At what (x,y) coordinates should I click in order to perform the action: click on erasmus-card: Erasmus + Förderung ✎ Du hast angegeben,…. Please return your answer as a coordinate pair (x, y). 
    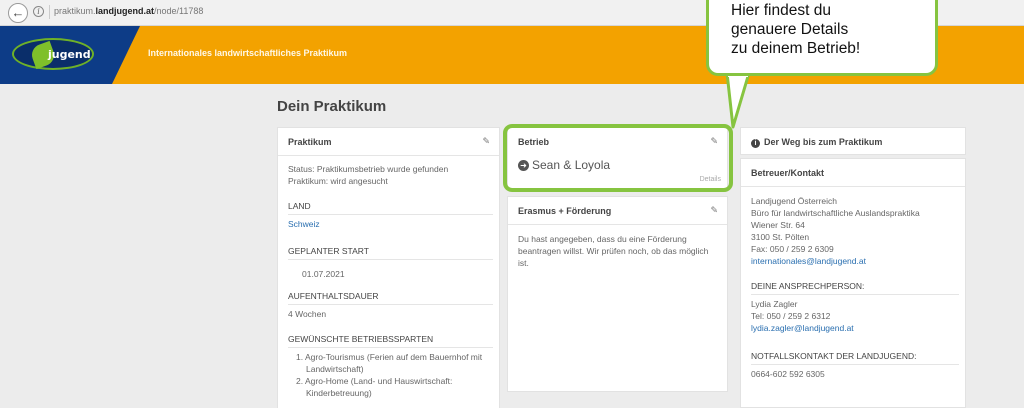
    Looking at the image, I should click on (617, 294).